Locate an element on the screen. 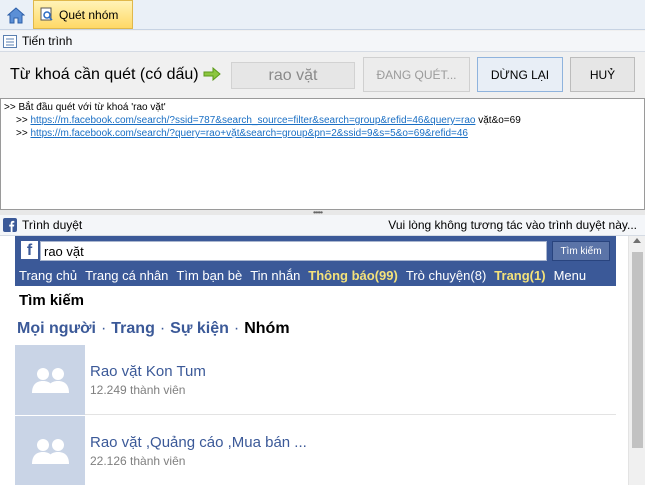 The height and width of the screenshot is (485, 645). filter-pages: Trang is located at coordinates (133, 328).